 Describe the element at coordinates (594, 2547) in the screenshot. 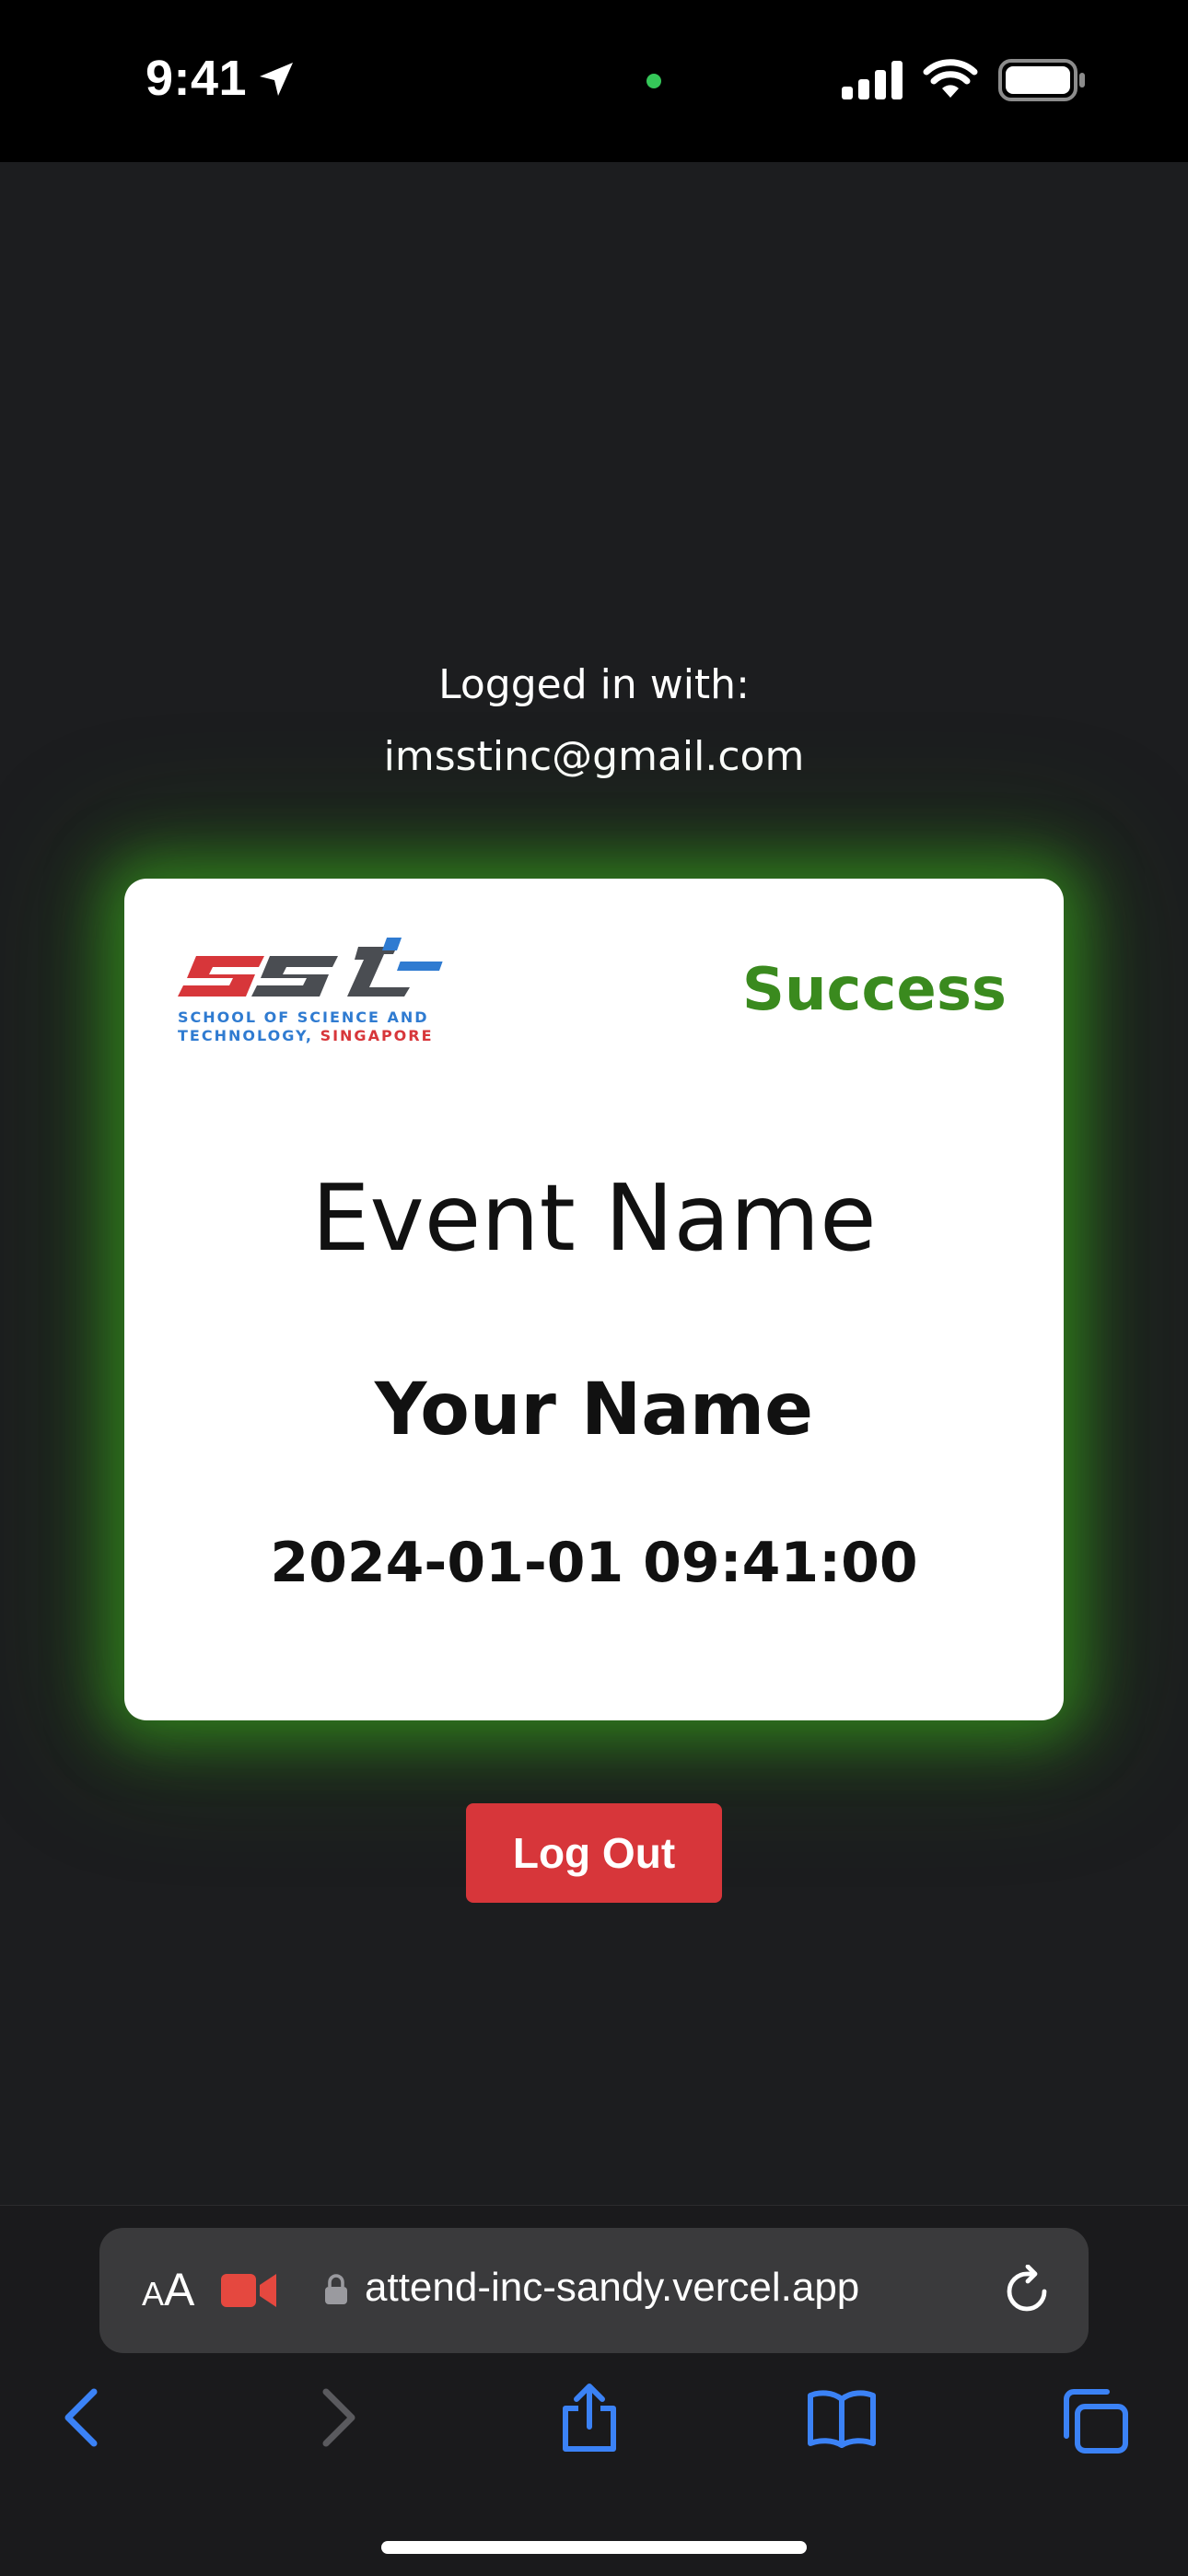

I see `home-indicator` at that location.